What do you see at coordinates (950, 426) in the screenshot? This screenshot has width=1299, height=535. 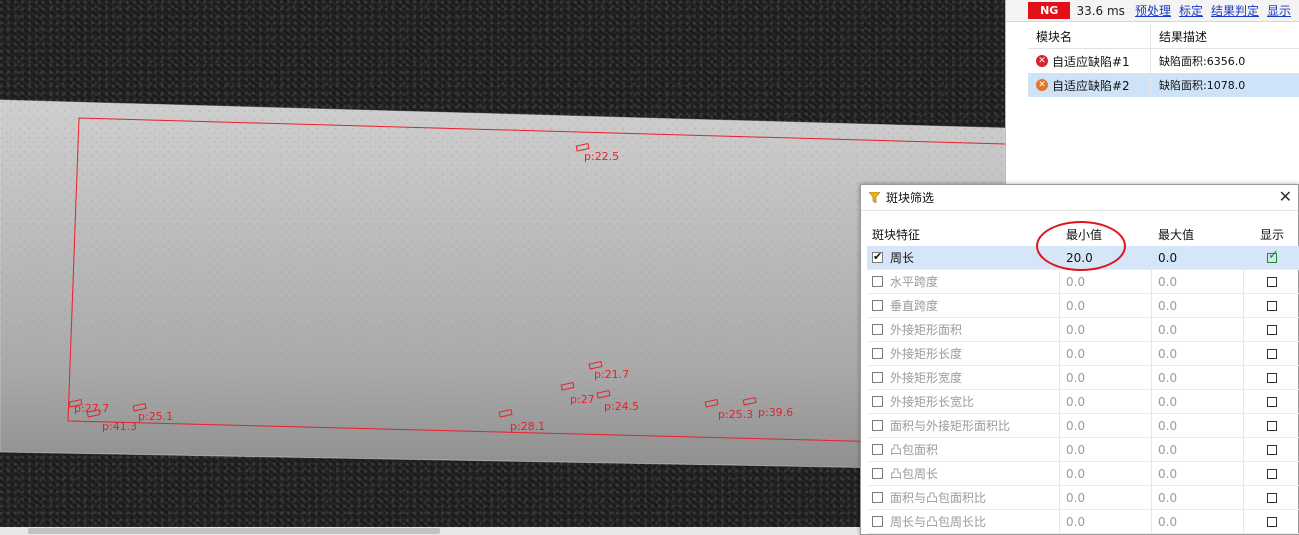 I see `feature-label: 面积与外接矩形面积比` at bounding box center [950, 426].